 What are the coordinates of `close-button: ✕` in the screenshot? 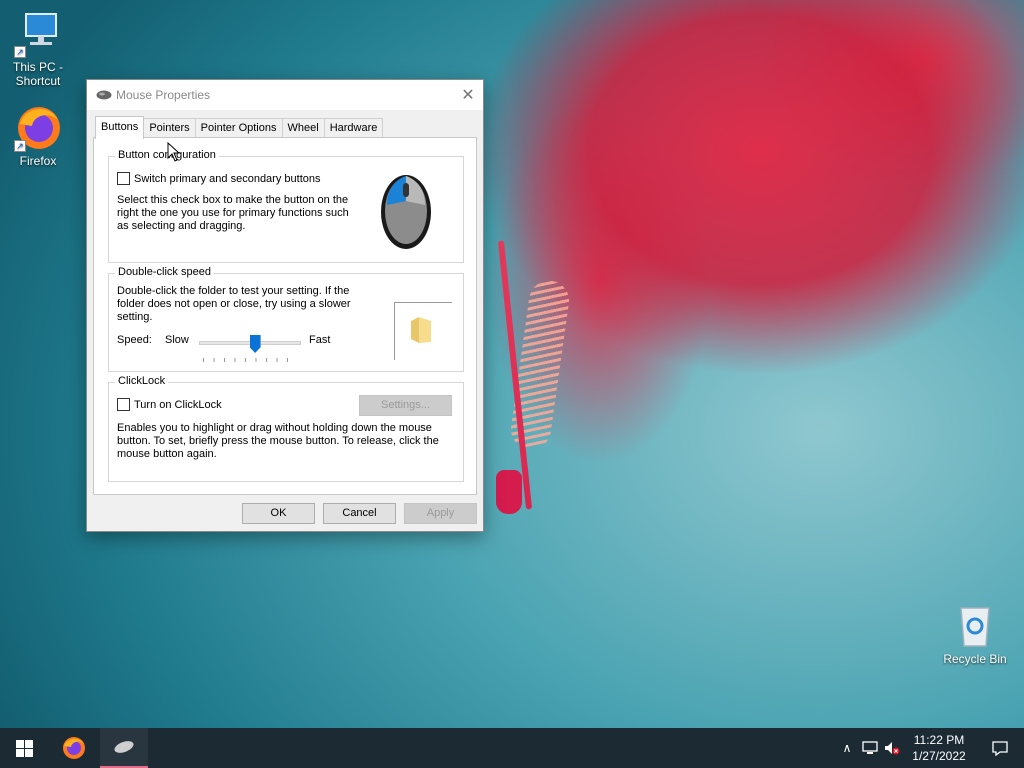 It's located at (468, 95).